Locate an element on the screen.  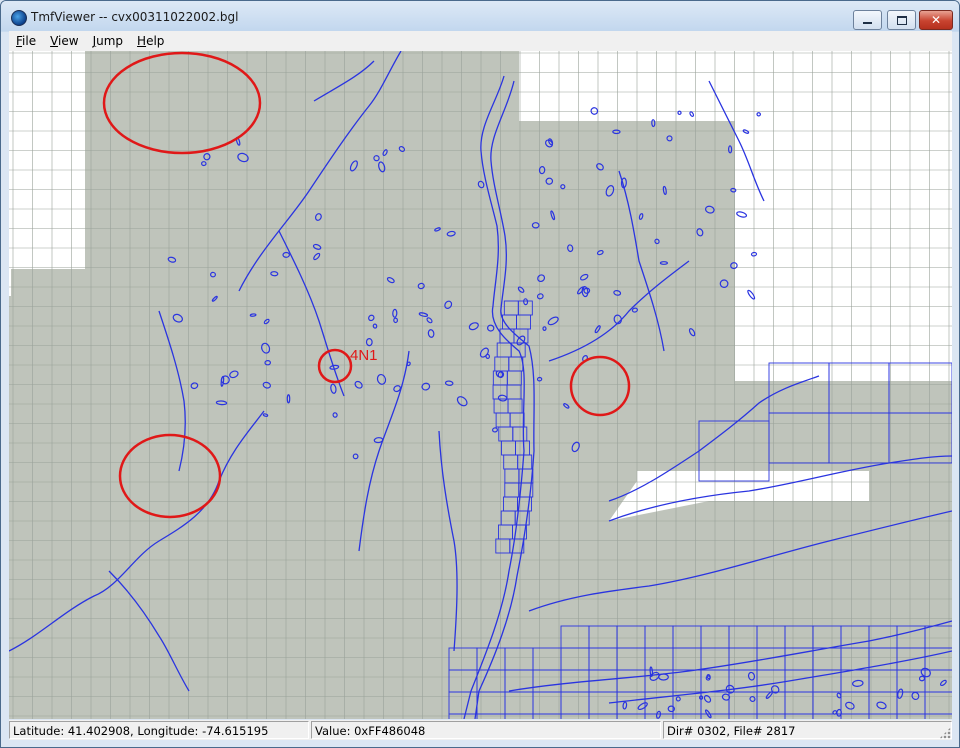
menu-jump: Jump is located at coordinates (108, 41).